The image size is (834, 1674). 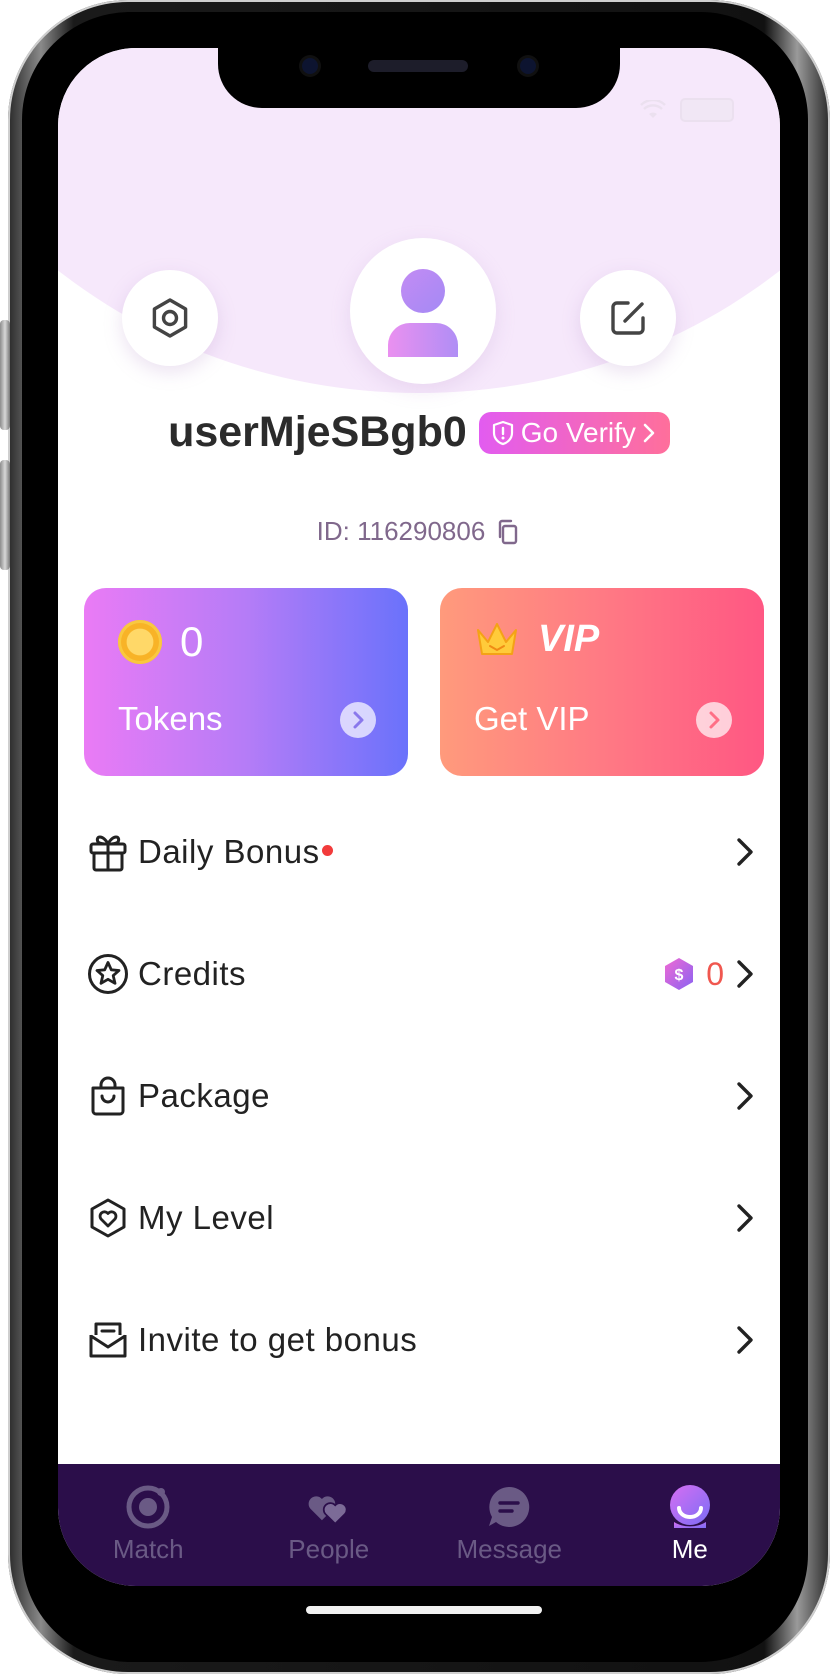 What do you see at coordinates (310, 66) in the screenshot?
I see `front-camera` at bounding box center [310, 66].